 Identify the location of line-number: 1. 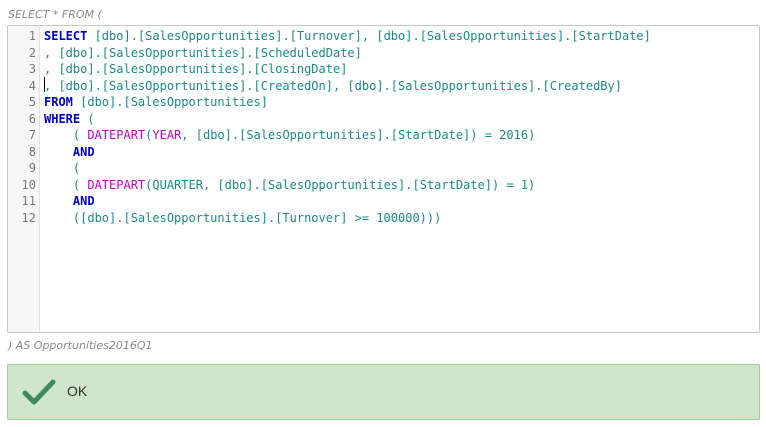
(32, 36).